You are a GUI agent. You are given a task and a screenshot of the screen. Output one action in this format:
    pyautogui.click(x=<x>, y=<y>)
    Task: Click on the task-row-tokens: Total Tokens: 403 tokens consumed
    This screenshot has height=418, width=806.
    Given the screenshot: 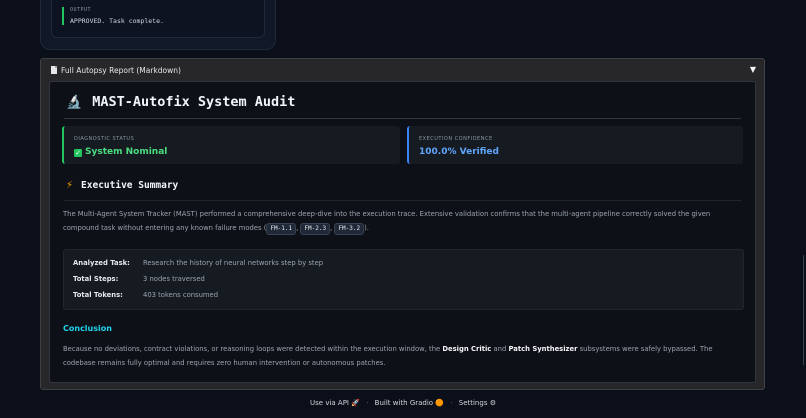 What is the action you would take?
    pyautogui.click(x=146, y=295)
    